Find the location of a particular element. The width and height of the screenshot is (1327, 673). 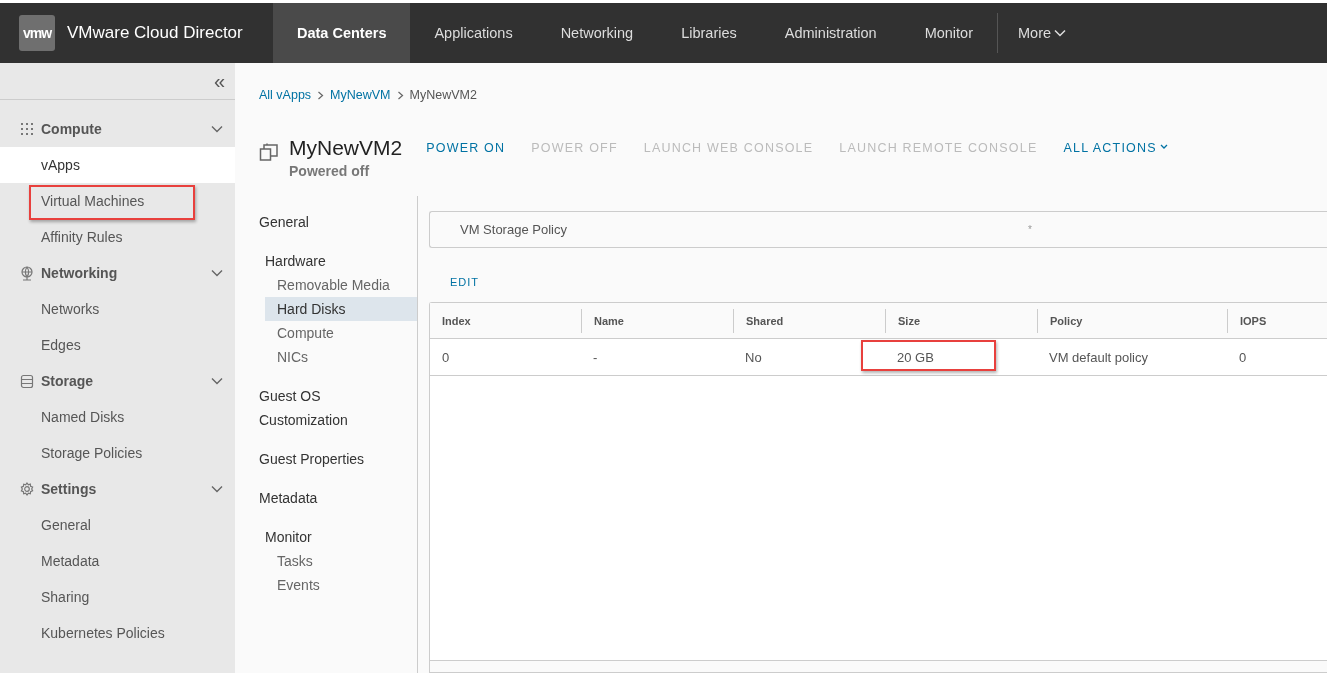

detail-nav-section: Hardware is located at coordinates (320, 261).